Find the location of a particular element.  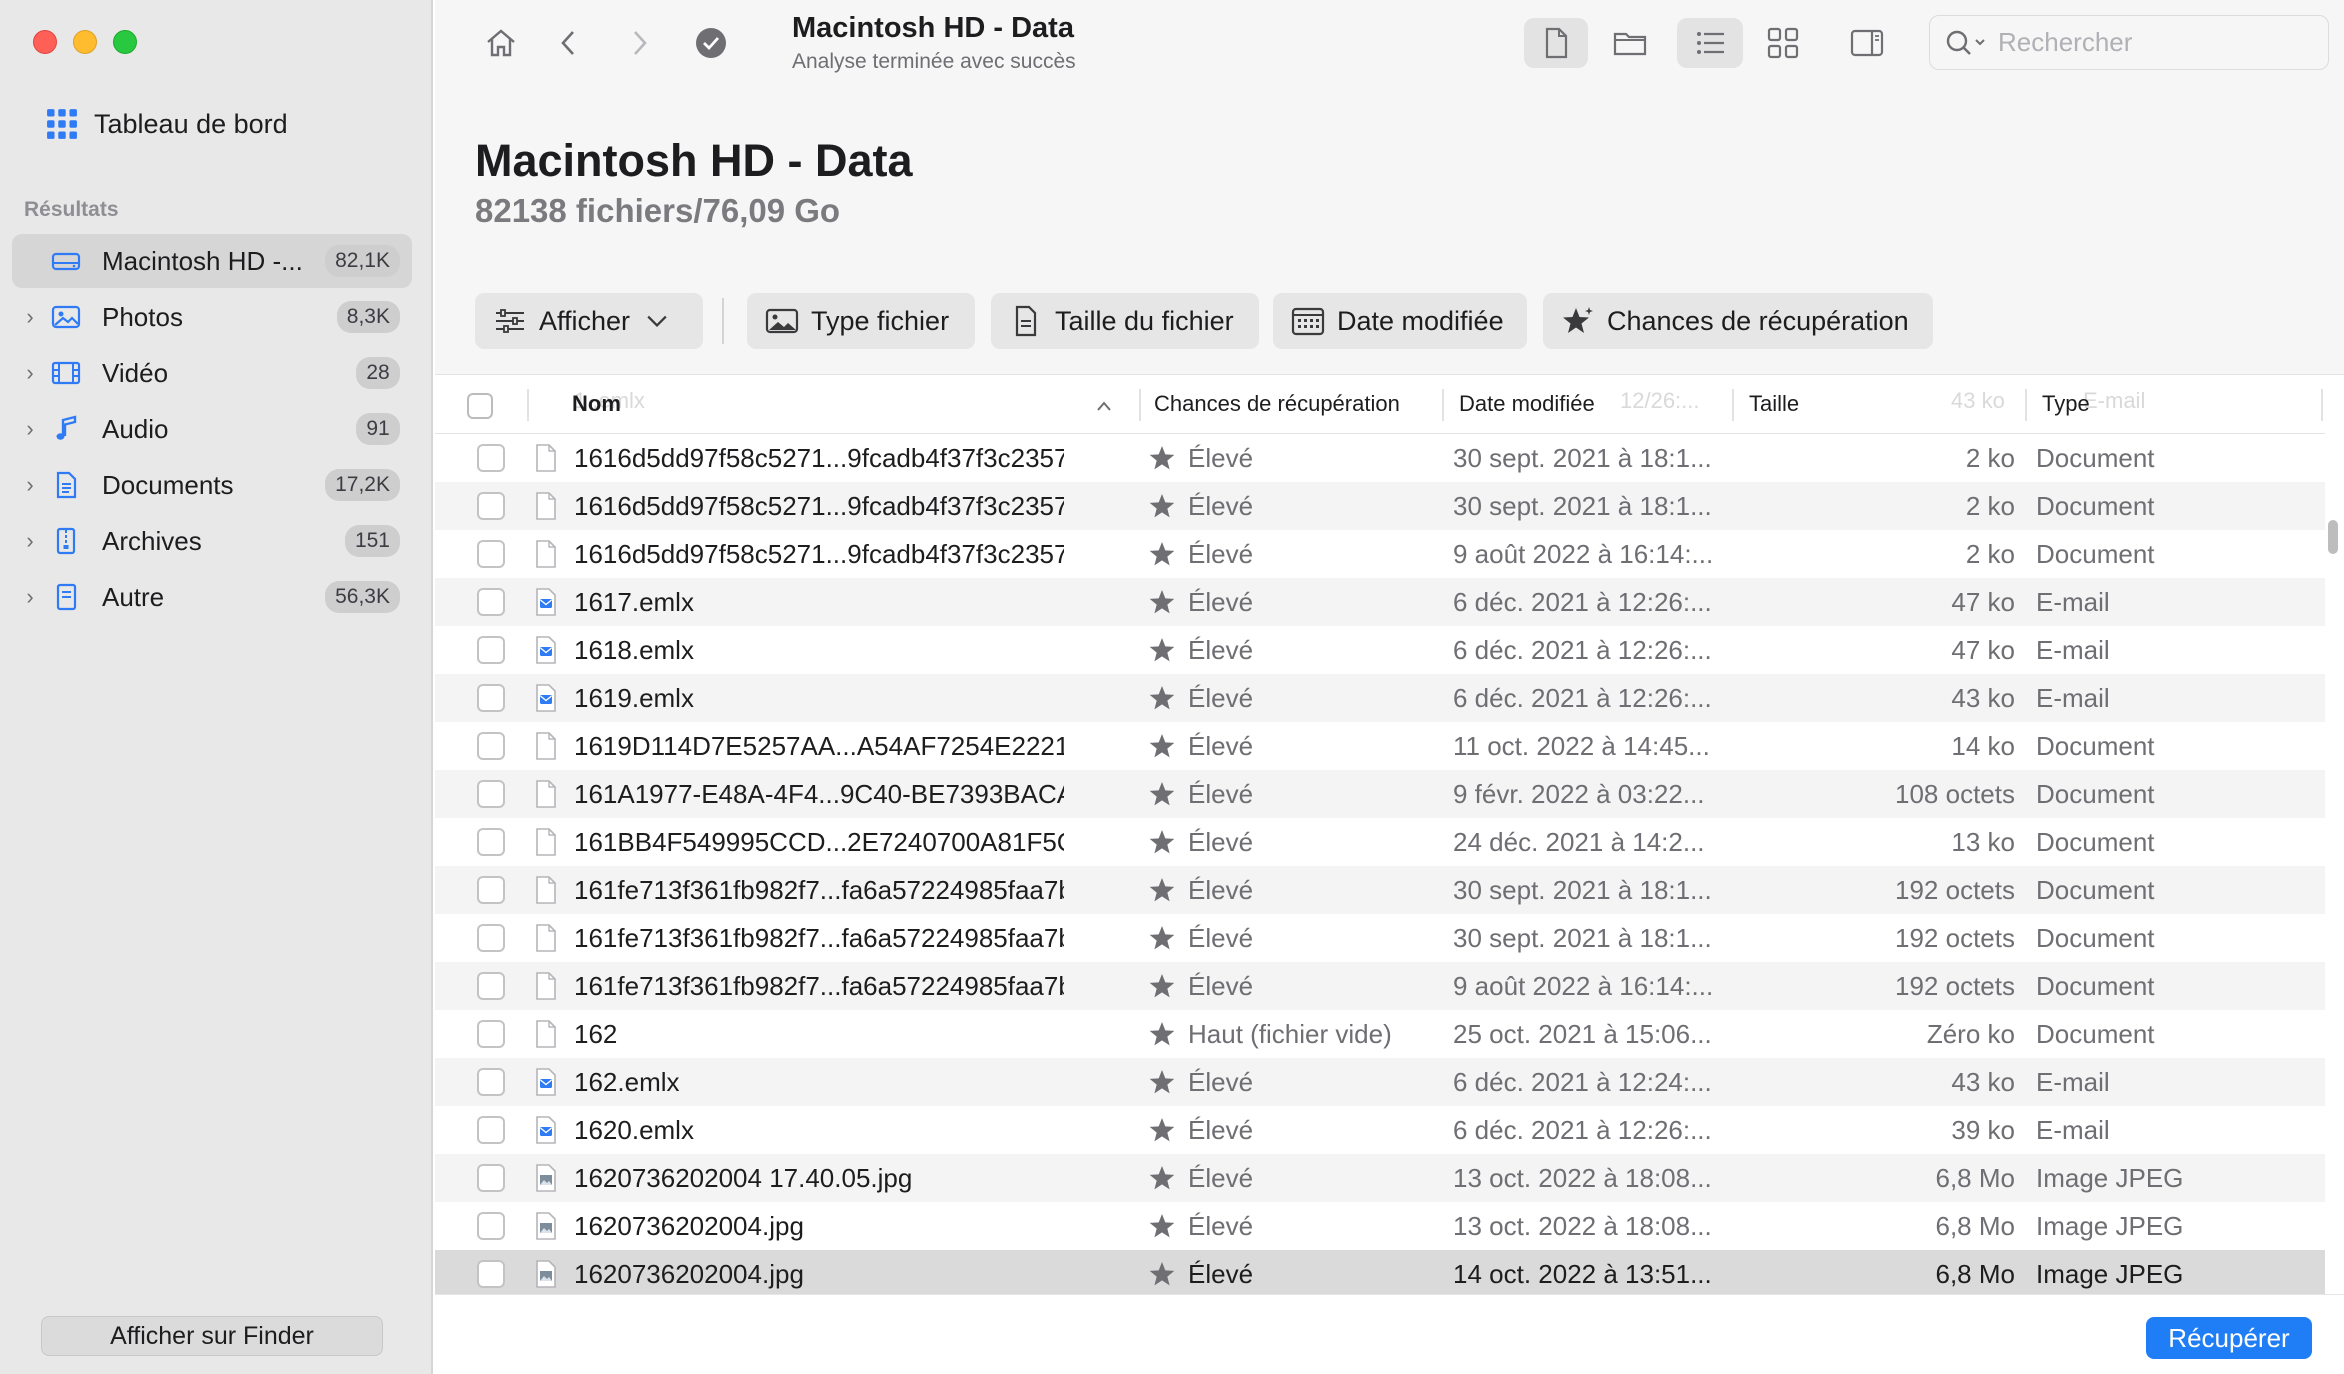

show-in-finder-button: Afficher sur Finder is located at coordinates (212, 1336).